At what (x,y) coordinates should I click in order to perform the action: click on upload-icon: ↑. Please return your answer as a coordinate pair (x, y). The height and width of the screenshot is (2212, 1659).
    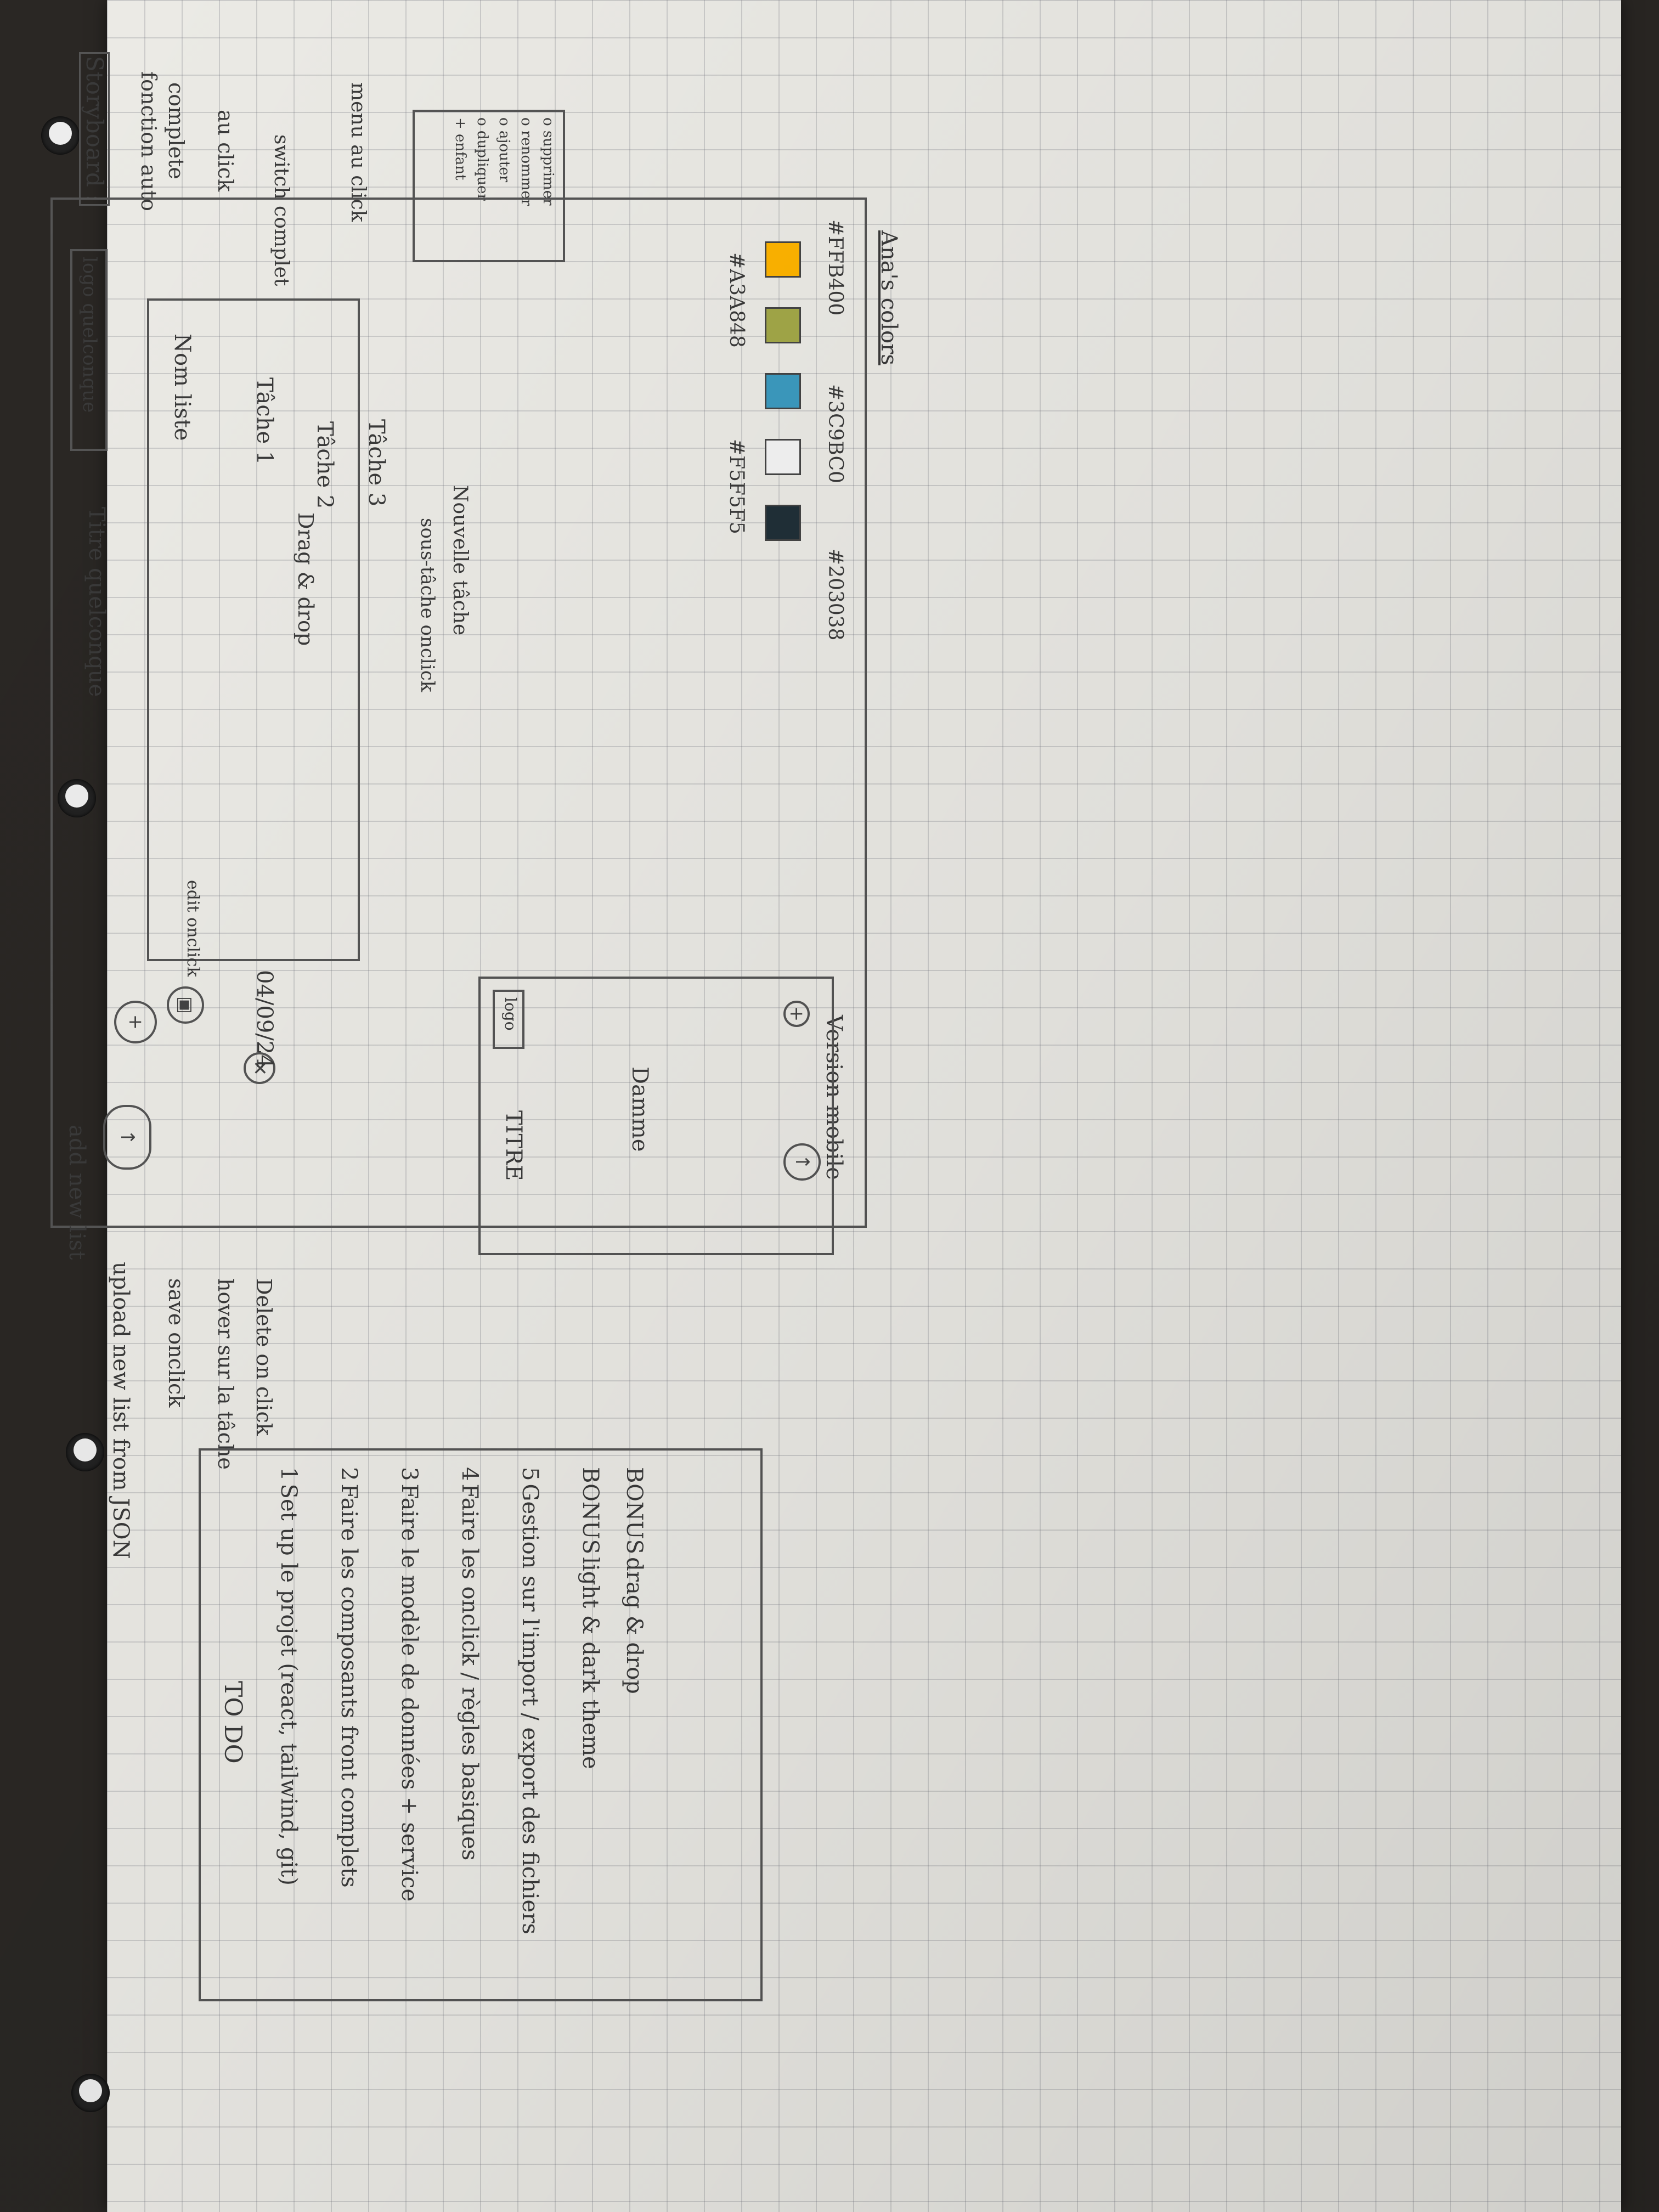
    Looking at the image, I should click on (127, 1138).